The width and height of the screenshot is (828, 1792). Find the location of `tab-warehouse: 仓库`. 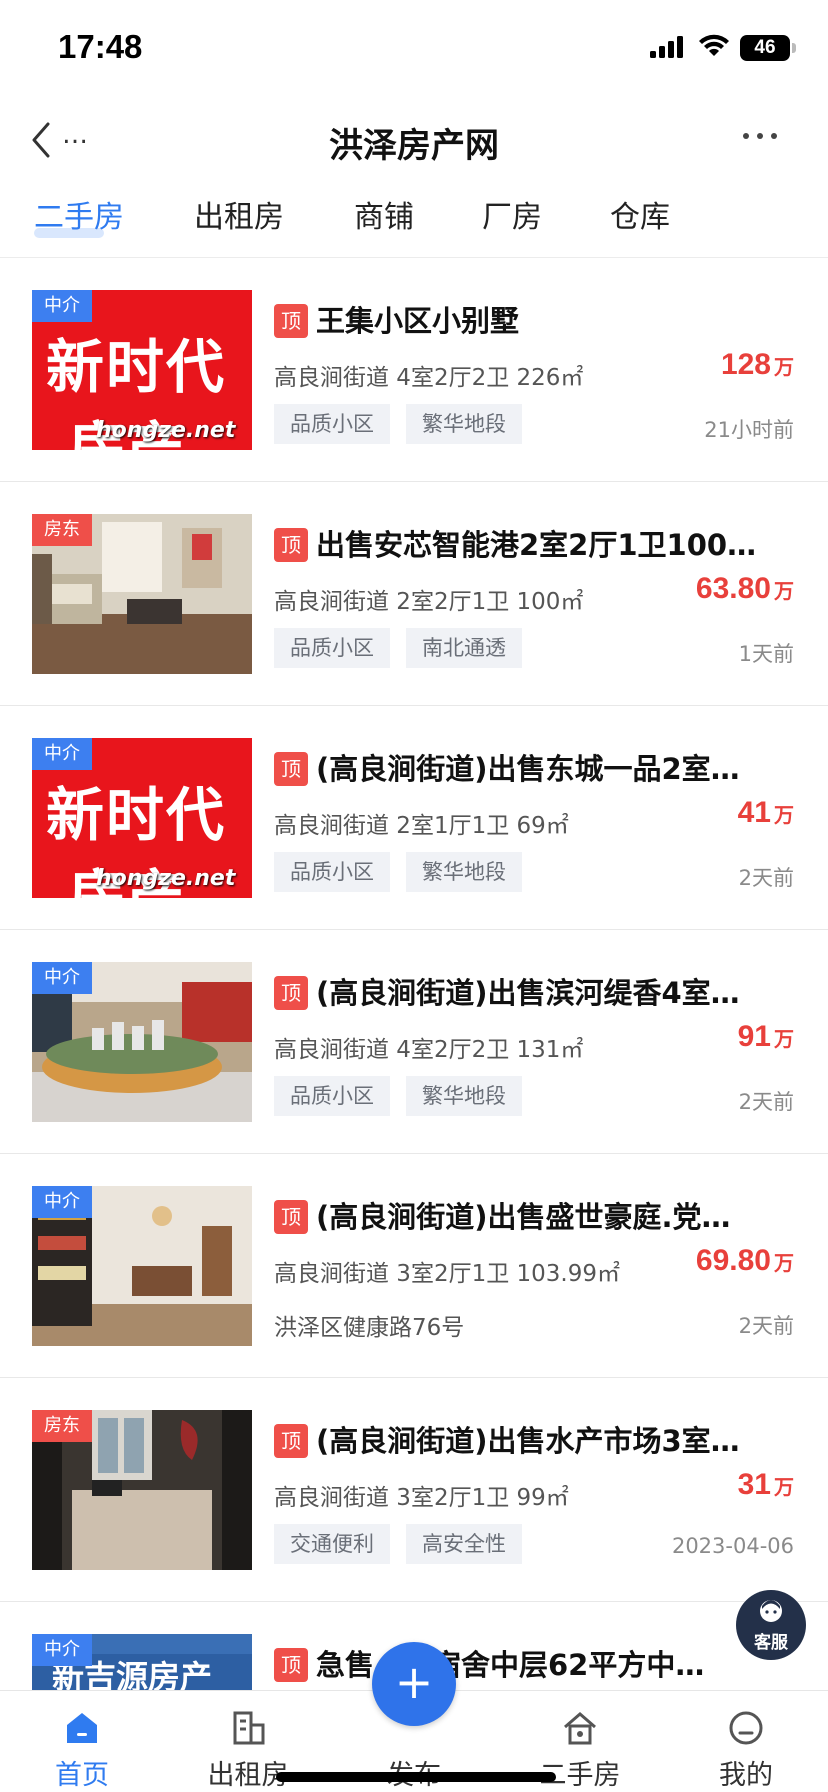

tab-warehouse: 仓库 is located at coordinates (640, 214).